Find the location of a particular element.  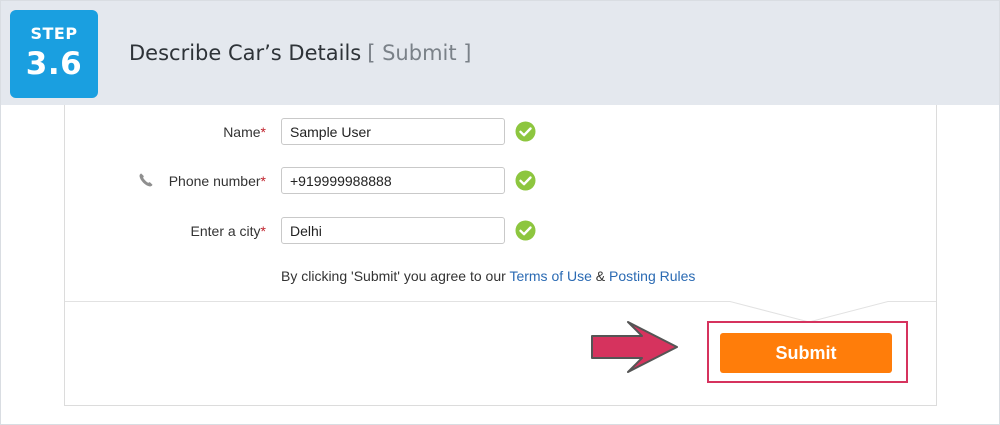

arrow-right-icon is located at coordinates (634, 347).